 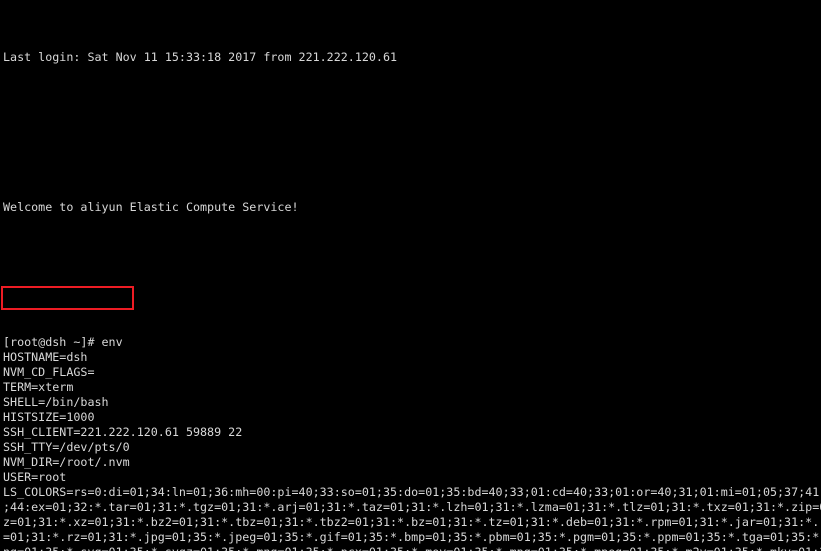 I want to click on red-highlight-box, so click(x=67, y=298).